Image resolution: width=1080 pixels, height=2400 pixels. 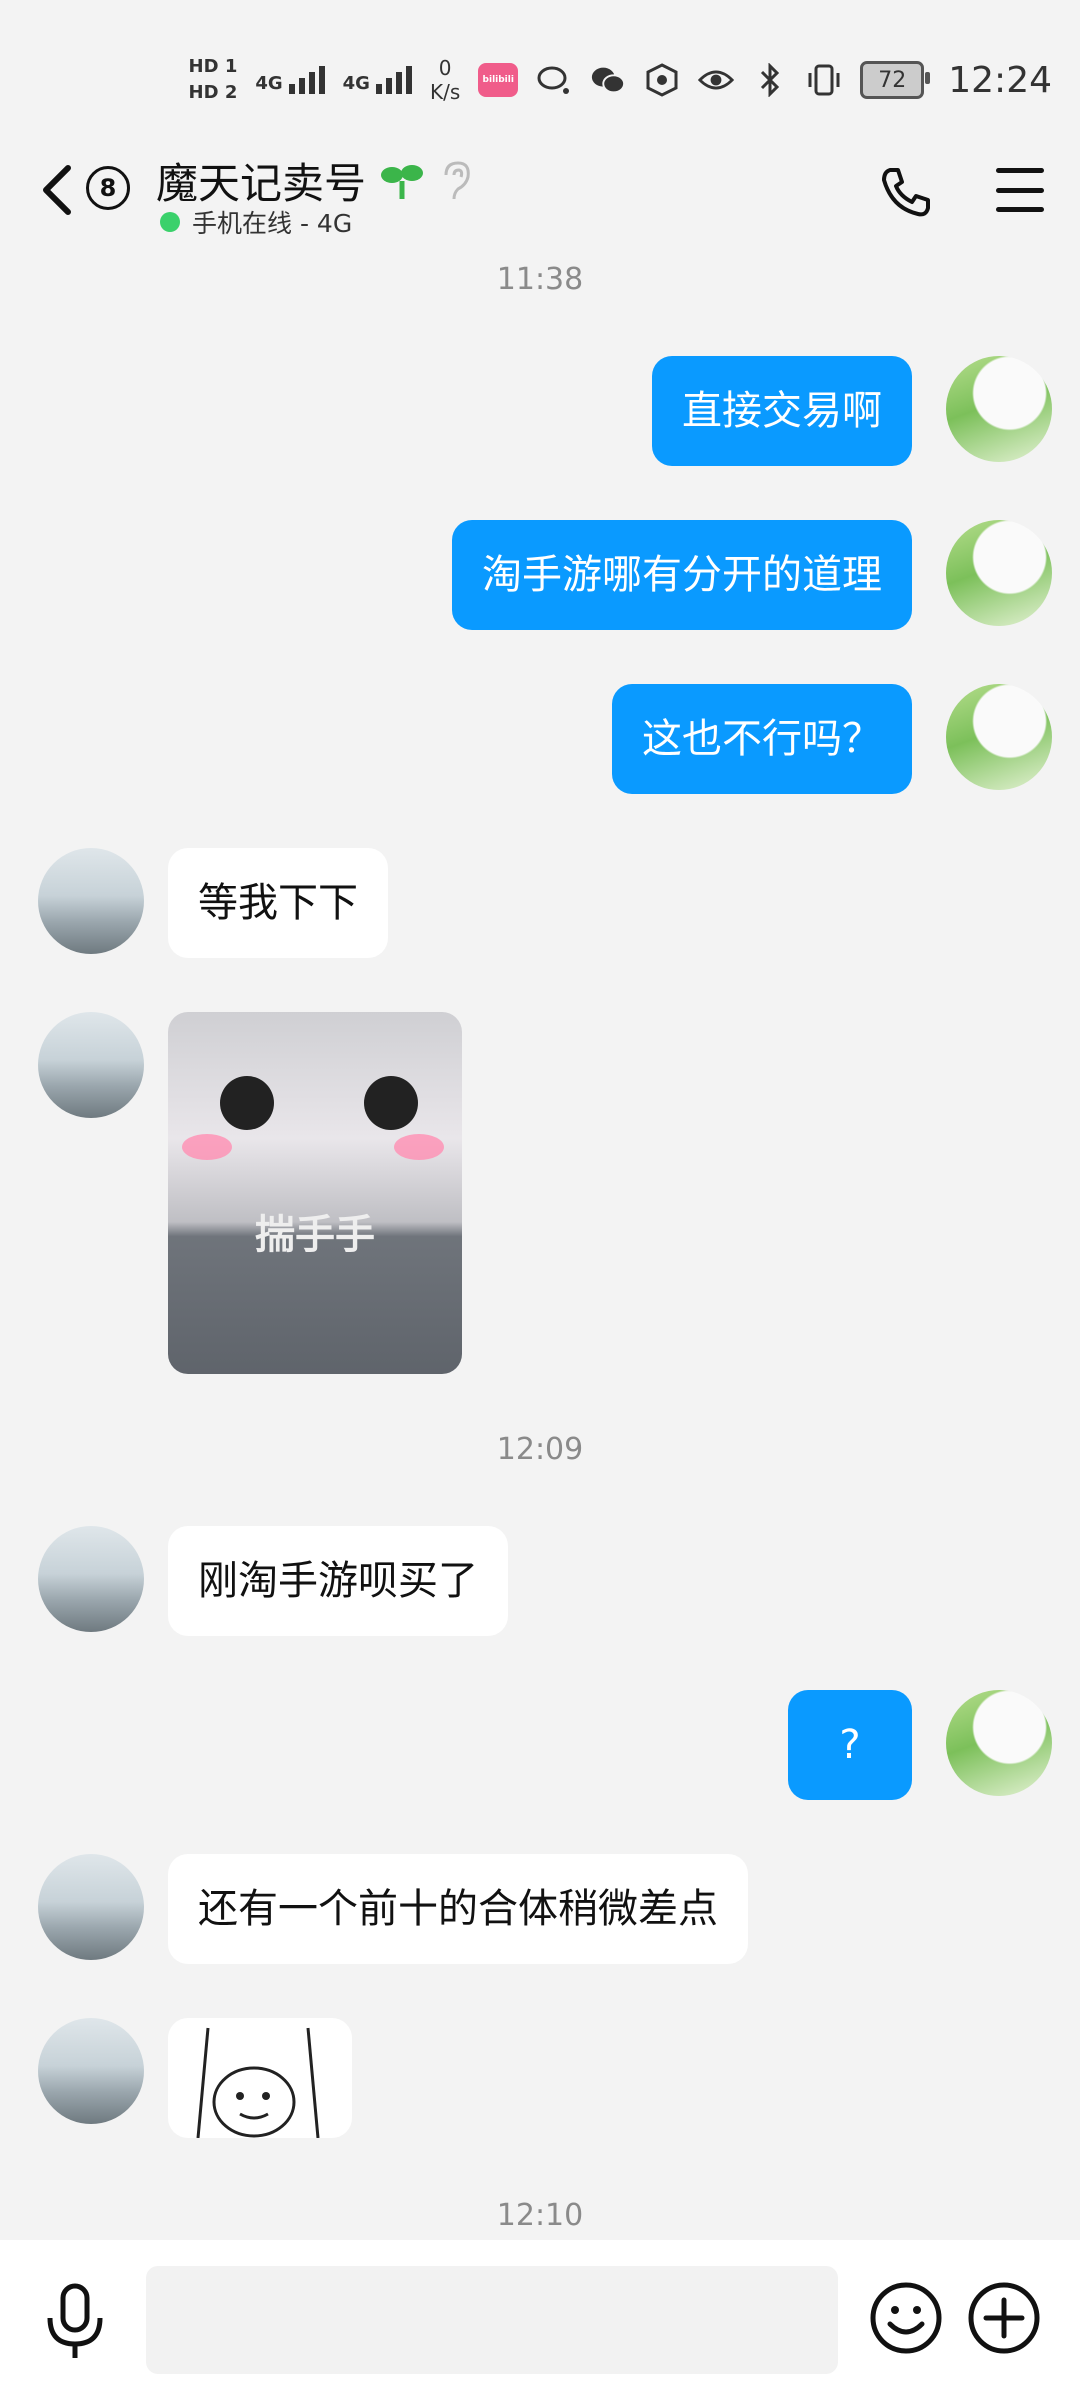 I want to click on status-bar: HD 1 HD 2 4G 4G 0 K/s bilibili 72 12:24, so click(x=540, y=70).